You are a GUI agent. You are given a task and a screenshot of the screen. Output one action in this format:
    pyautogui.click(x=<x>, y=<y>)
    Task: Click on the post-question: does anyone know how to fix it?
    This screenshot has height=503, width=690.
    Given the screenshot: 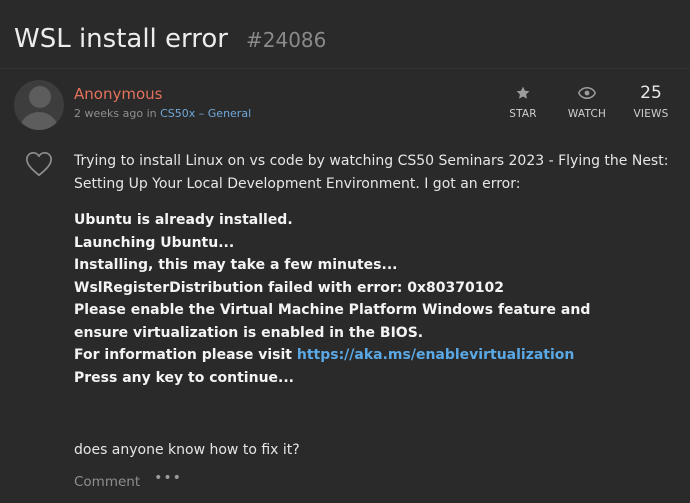 What is the action you would take?
    pyautogui.click(x=187, y=450)
    